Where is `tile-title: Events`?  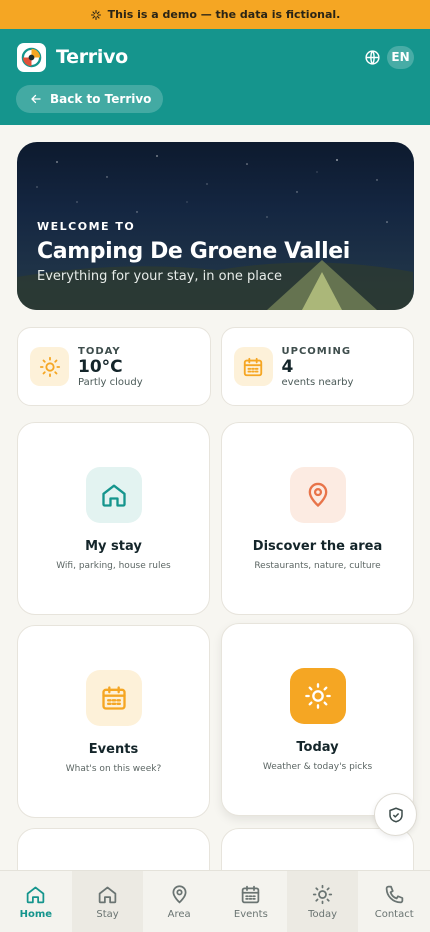 tile-title: Events is located at coordinates (113, 749).